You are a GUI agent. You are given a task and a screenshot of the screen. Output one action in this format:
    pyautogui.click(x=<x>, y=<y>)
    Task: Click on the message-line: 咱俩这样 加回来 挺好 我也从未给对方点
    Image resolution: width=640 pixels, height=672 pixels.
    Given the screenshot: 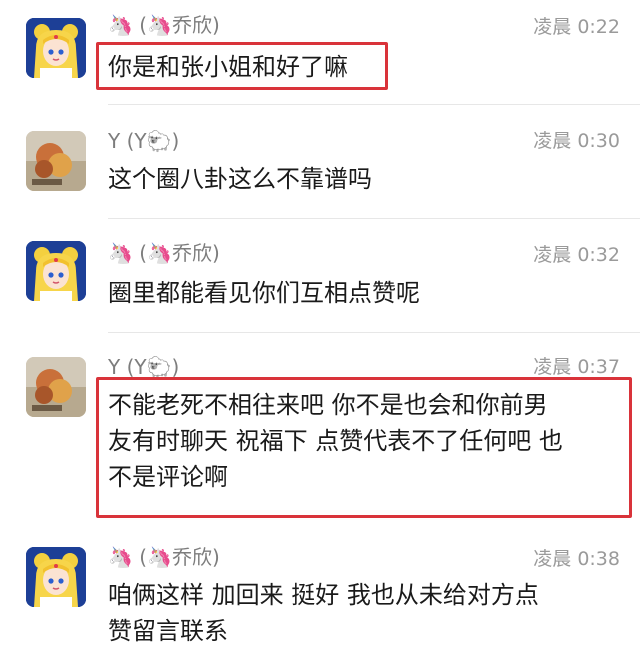 What is the action you would take?
    pyautogui.click(x=323, y=595)
    